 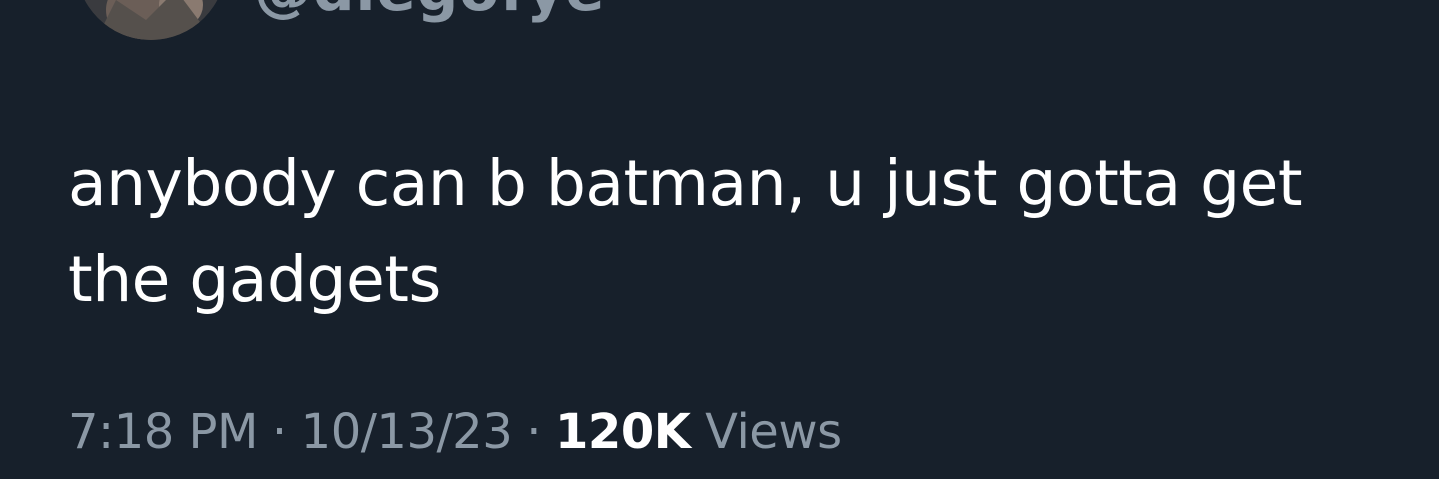 I want to click on tweet-date: 10/13/23, so click(x=407, y=432).